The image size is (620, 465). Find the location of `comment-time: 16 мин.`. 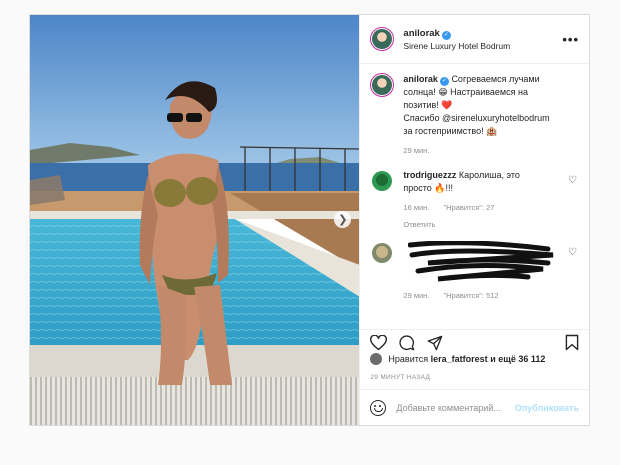

comment-time: 16 мин. is located at coordinates (416, 207).